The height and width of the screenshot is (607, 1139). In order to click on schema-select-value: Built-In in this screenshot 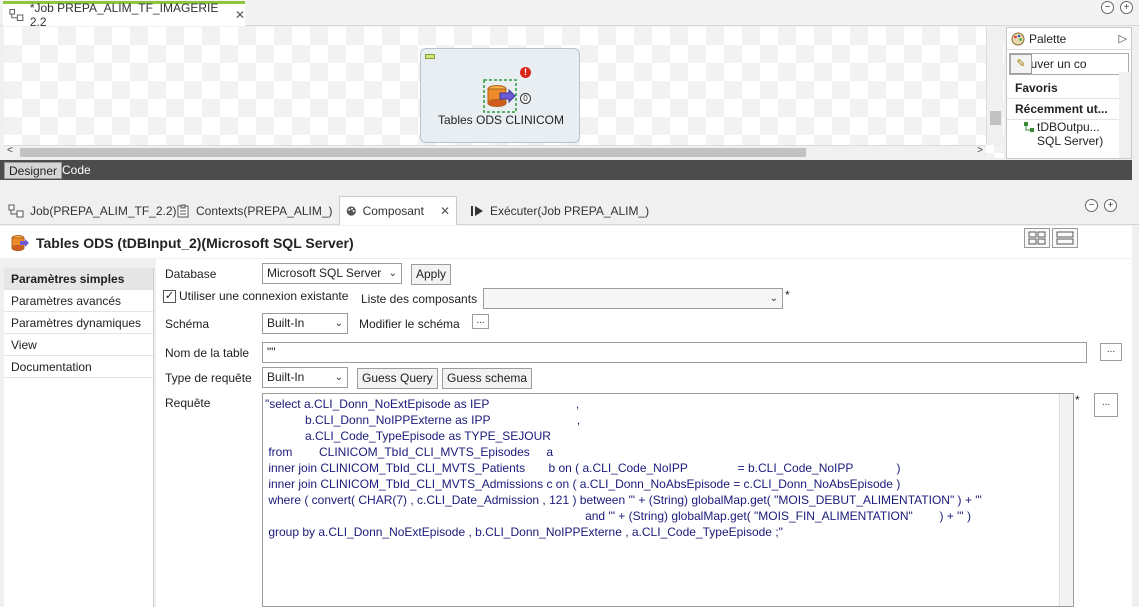, I will do `click(286, 323)`.